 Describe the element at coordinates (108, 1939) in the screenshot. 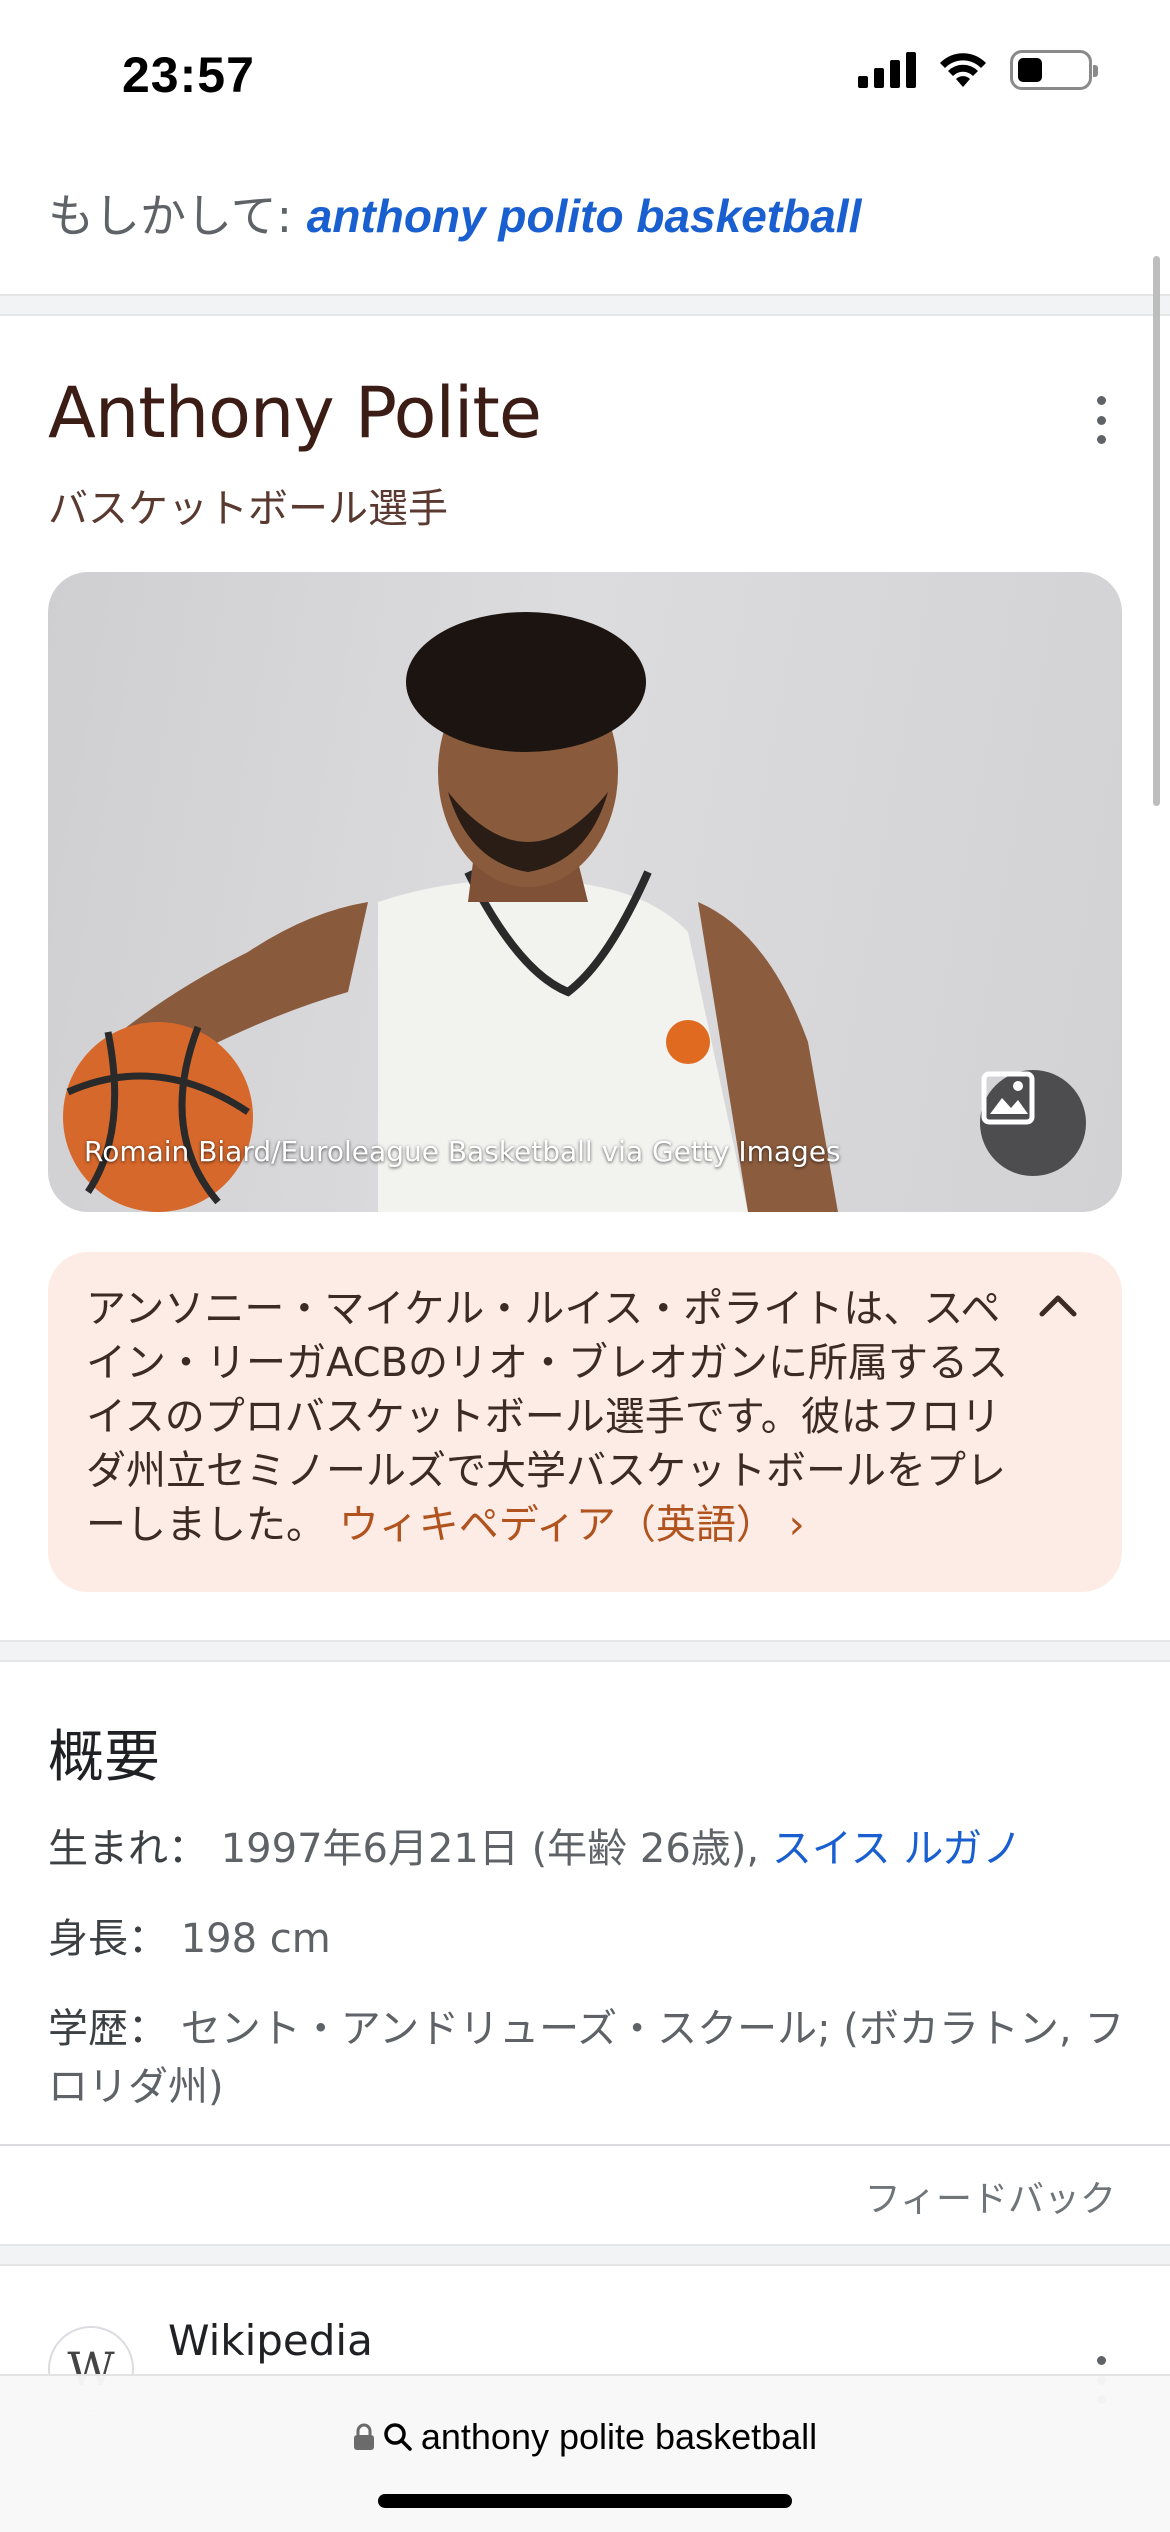

I see `fact-height-label: 身長：` at that location.